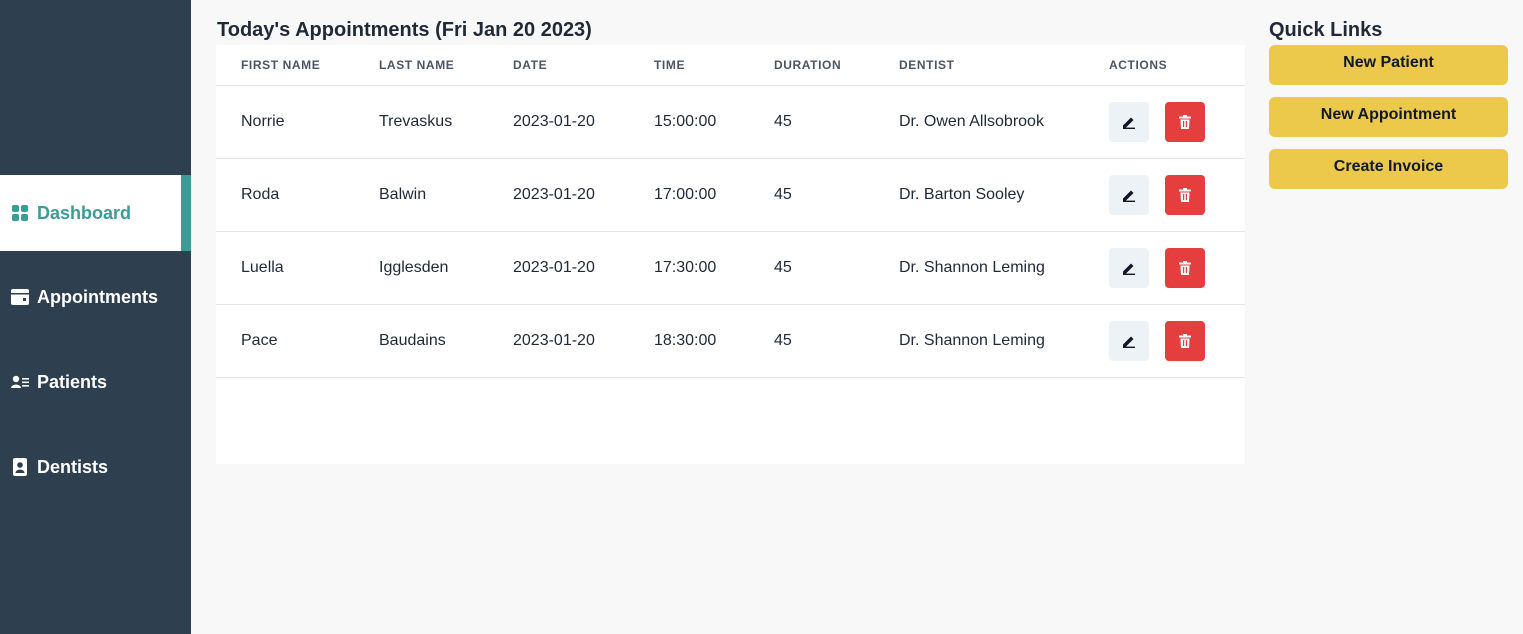 The height and width of the screenshot is (634, 1523). Describe the element at coordinates (811, 65) in the screenshot. I see `column-header-duration: DURATION` at that location.